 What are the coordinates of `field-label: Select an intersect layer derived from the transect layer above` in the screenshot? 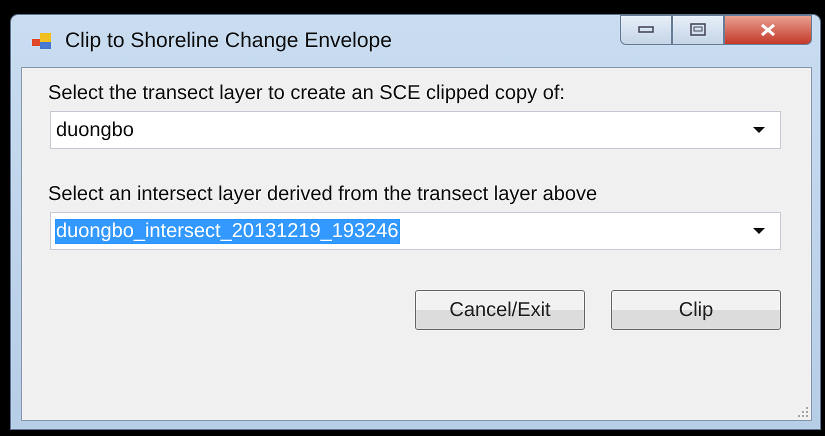 It's located at (323, 194).